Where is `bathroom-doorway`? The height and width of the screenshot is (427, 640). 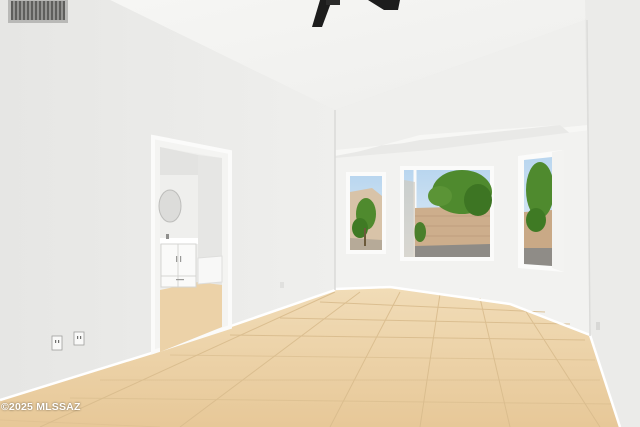
bathroom-doorway is located at coordinates (191, 244).